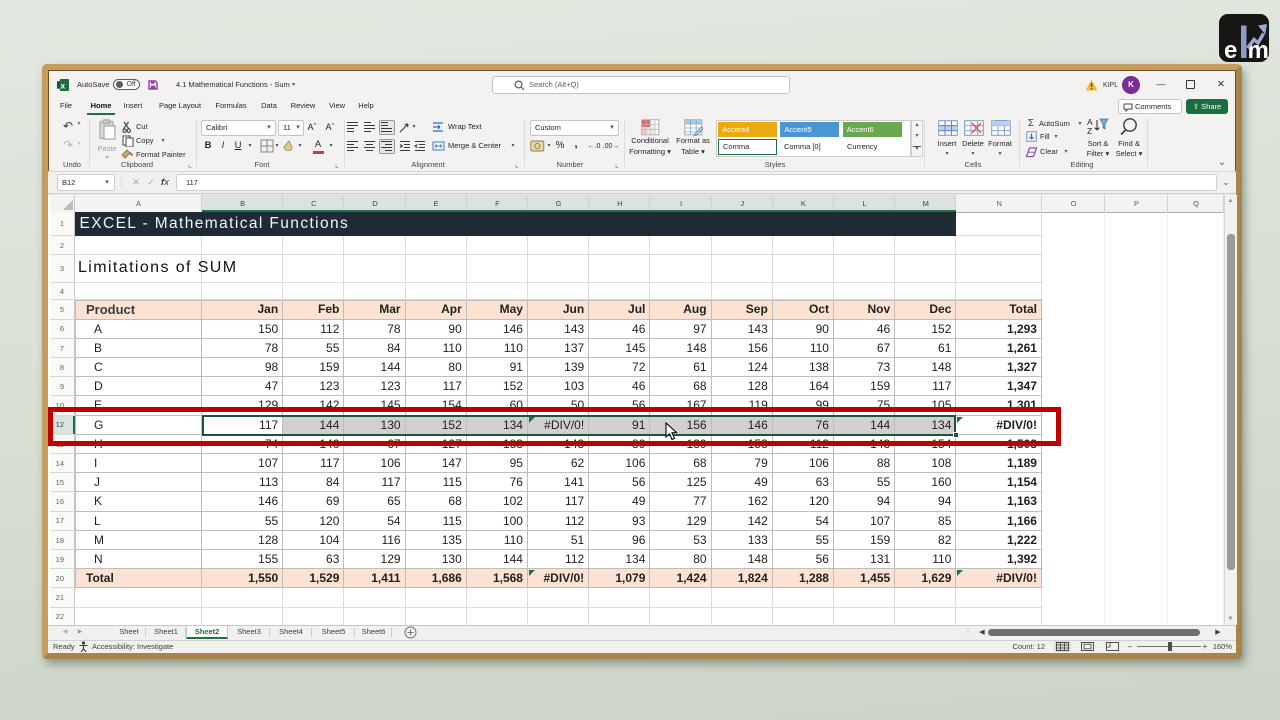  I want to click on svg-text: x, so click(62, 85).